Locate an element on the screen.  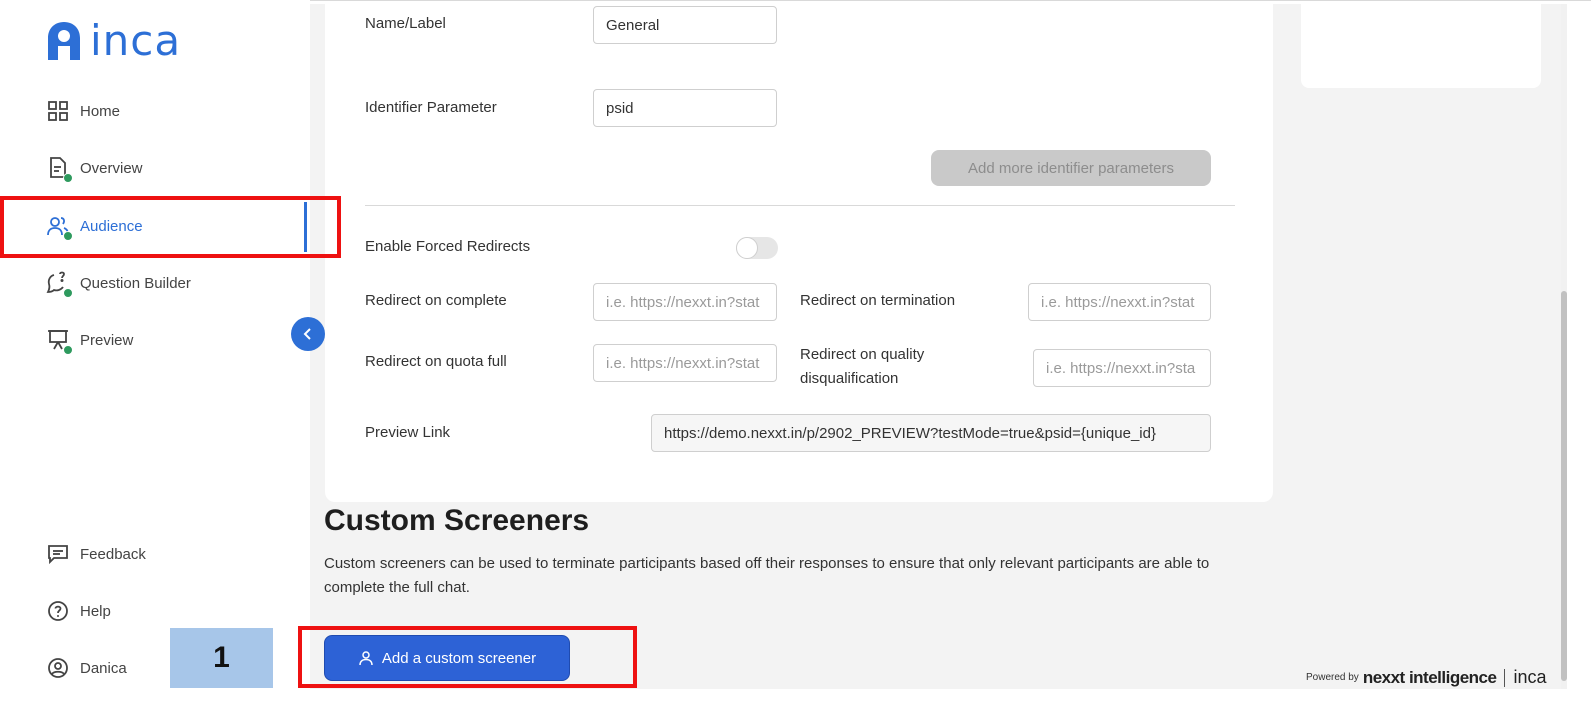
redirect-termination-label: Redirect on termination is located at coordinates (878, 300).